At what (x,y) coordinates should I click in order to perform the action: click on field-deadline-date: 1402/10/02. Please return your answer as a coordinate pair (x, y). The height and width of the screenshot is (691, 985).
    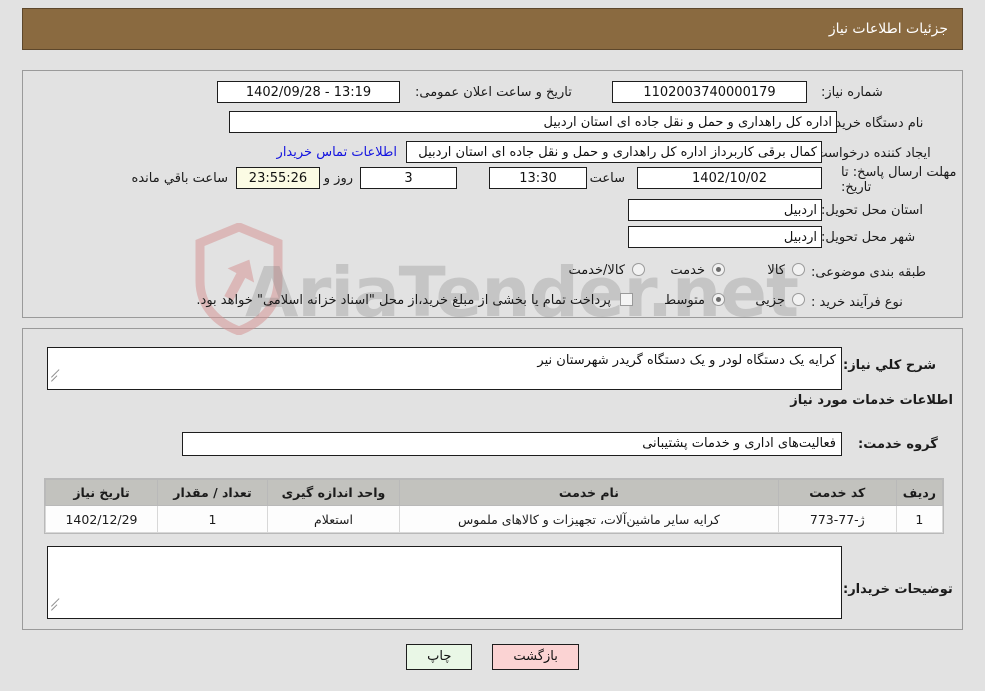
    Looking at the image, I should click on (729, 178).